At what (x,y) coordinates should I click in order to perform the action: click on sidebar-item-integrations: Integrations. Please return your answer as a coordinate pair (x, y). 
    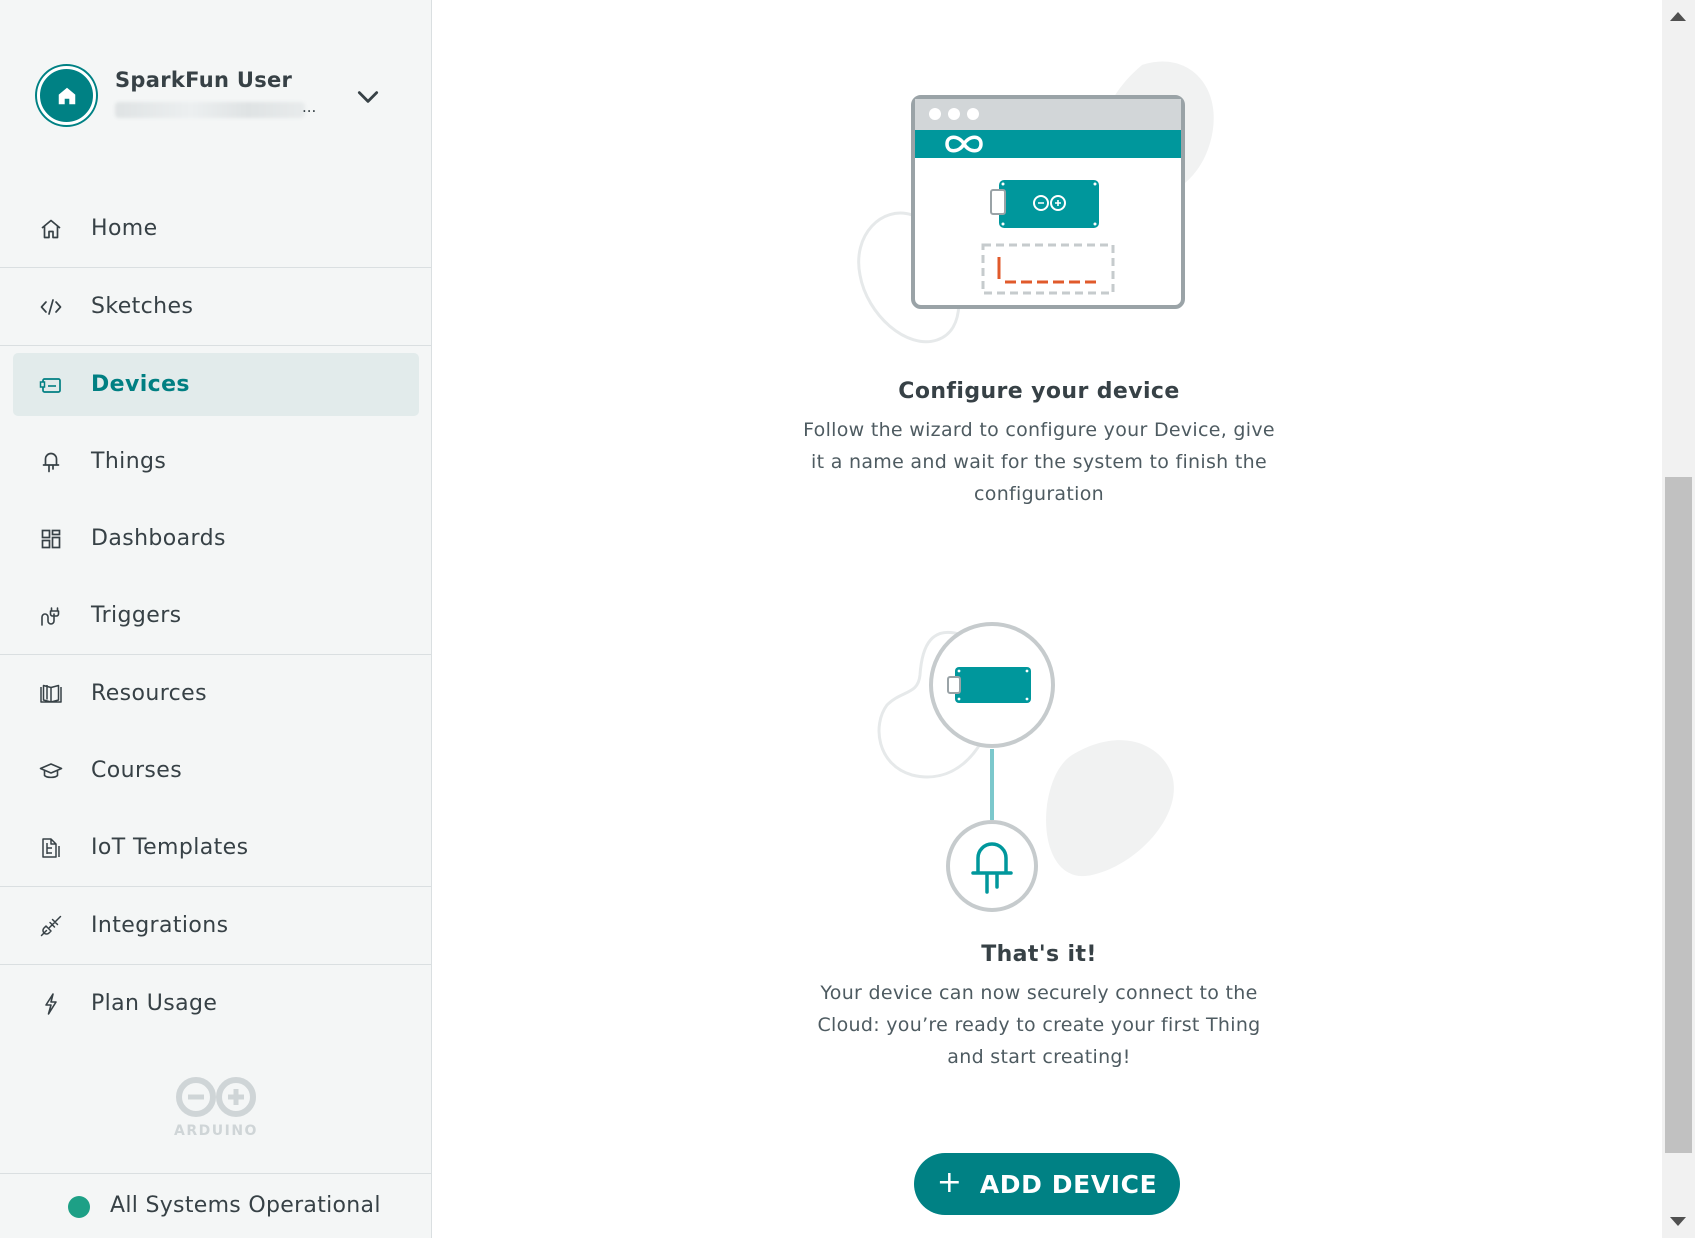
    Looking at the image, I should click on (216, 925).